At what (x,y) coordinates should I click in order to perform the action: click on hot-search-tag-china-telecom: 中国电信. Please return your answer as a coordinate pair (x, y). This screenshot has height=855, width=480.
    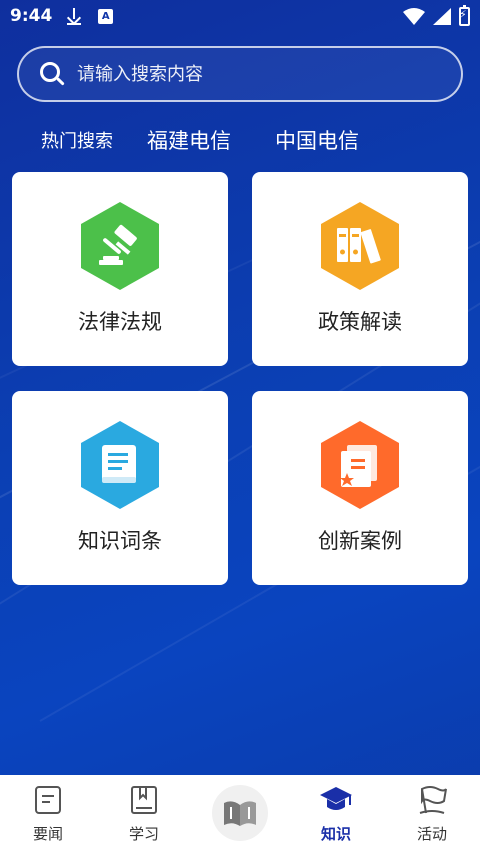
    Looking at the image, I should click on (317, 140).